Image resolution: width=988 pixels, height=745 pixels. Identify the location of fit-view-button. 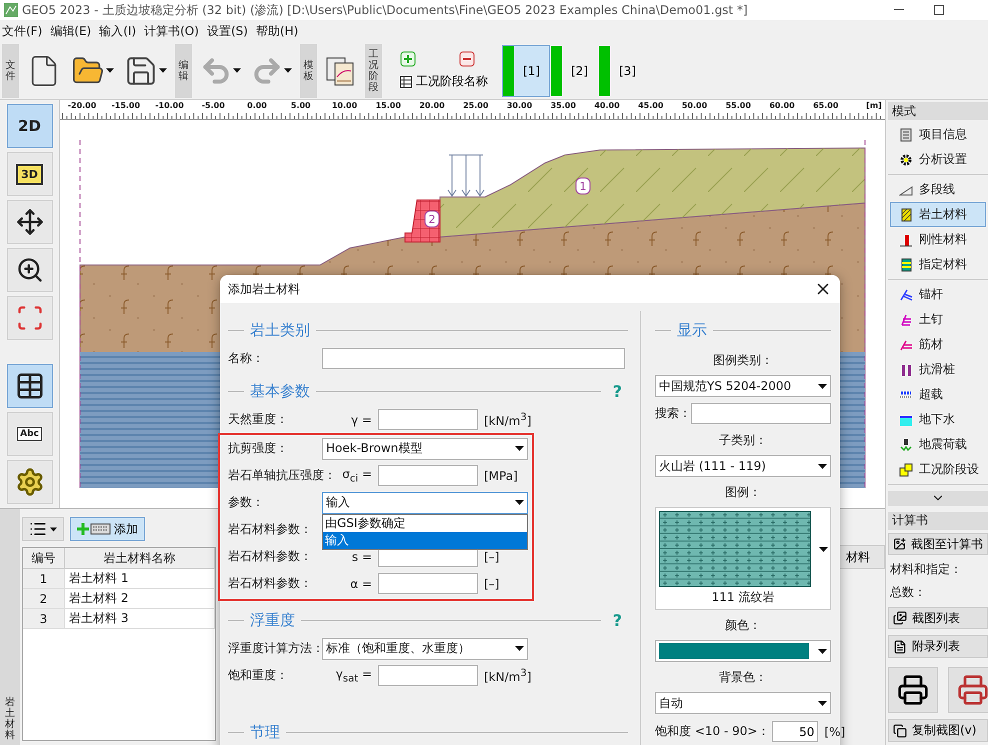
(29, 318).